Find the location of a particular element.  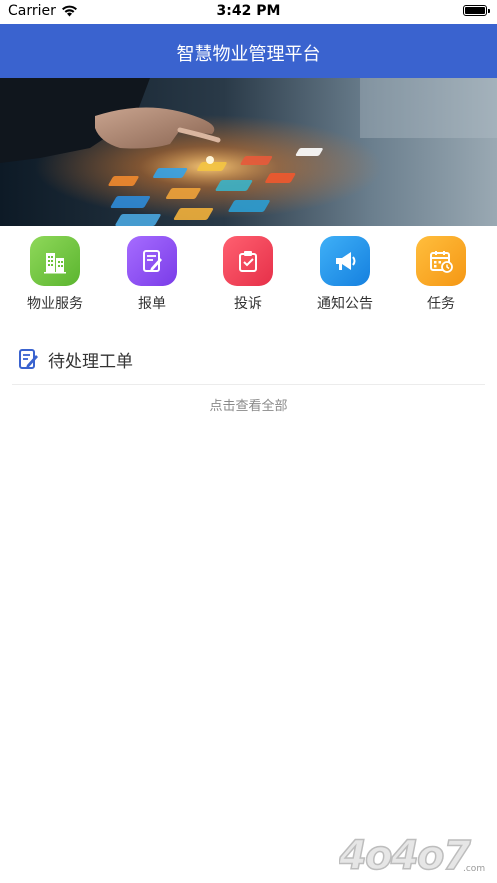

menu-item-property-service: 物业服务 is located at coordinates (55, 274).